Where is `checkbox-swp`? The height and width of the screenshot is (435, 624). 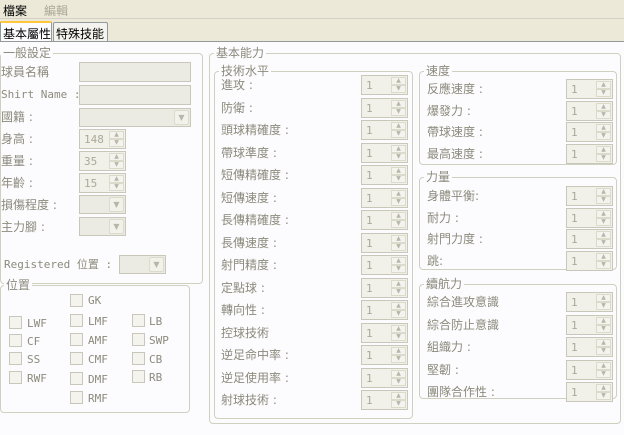 checkbox-swp is located at coordinates (138, 339).